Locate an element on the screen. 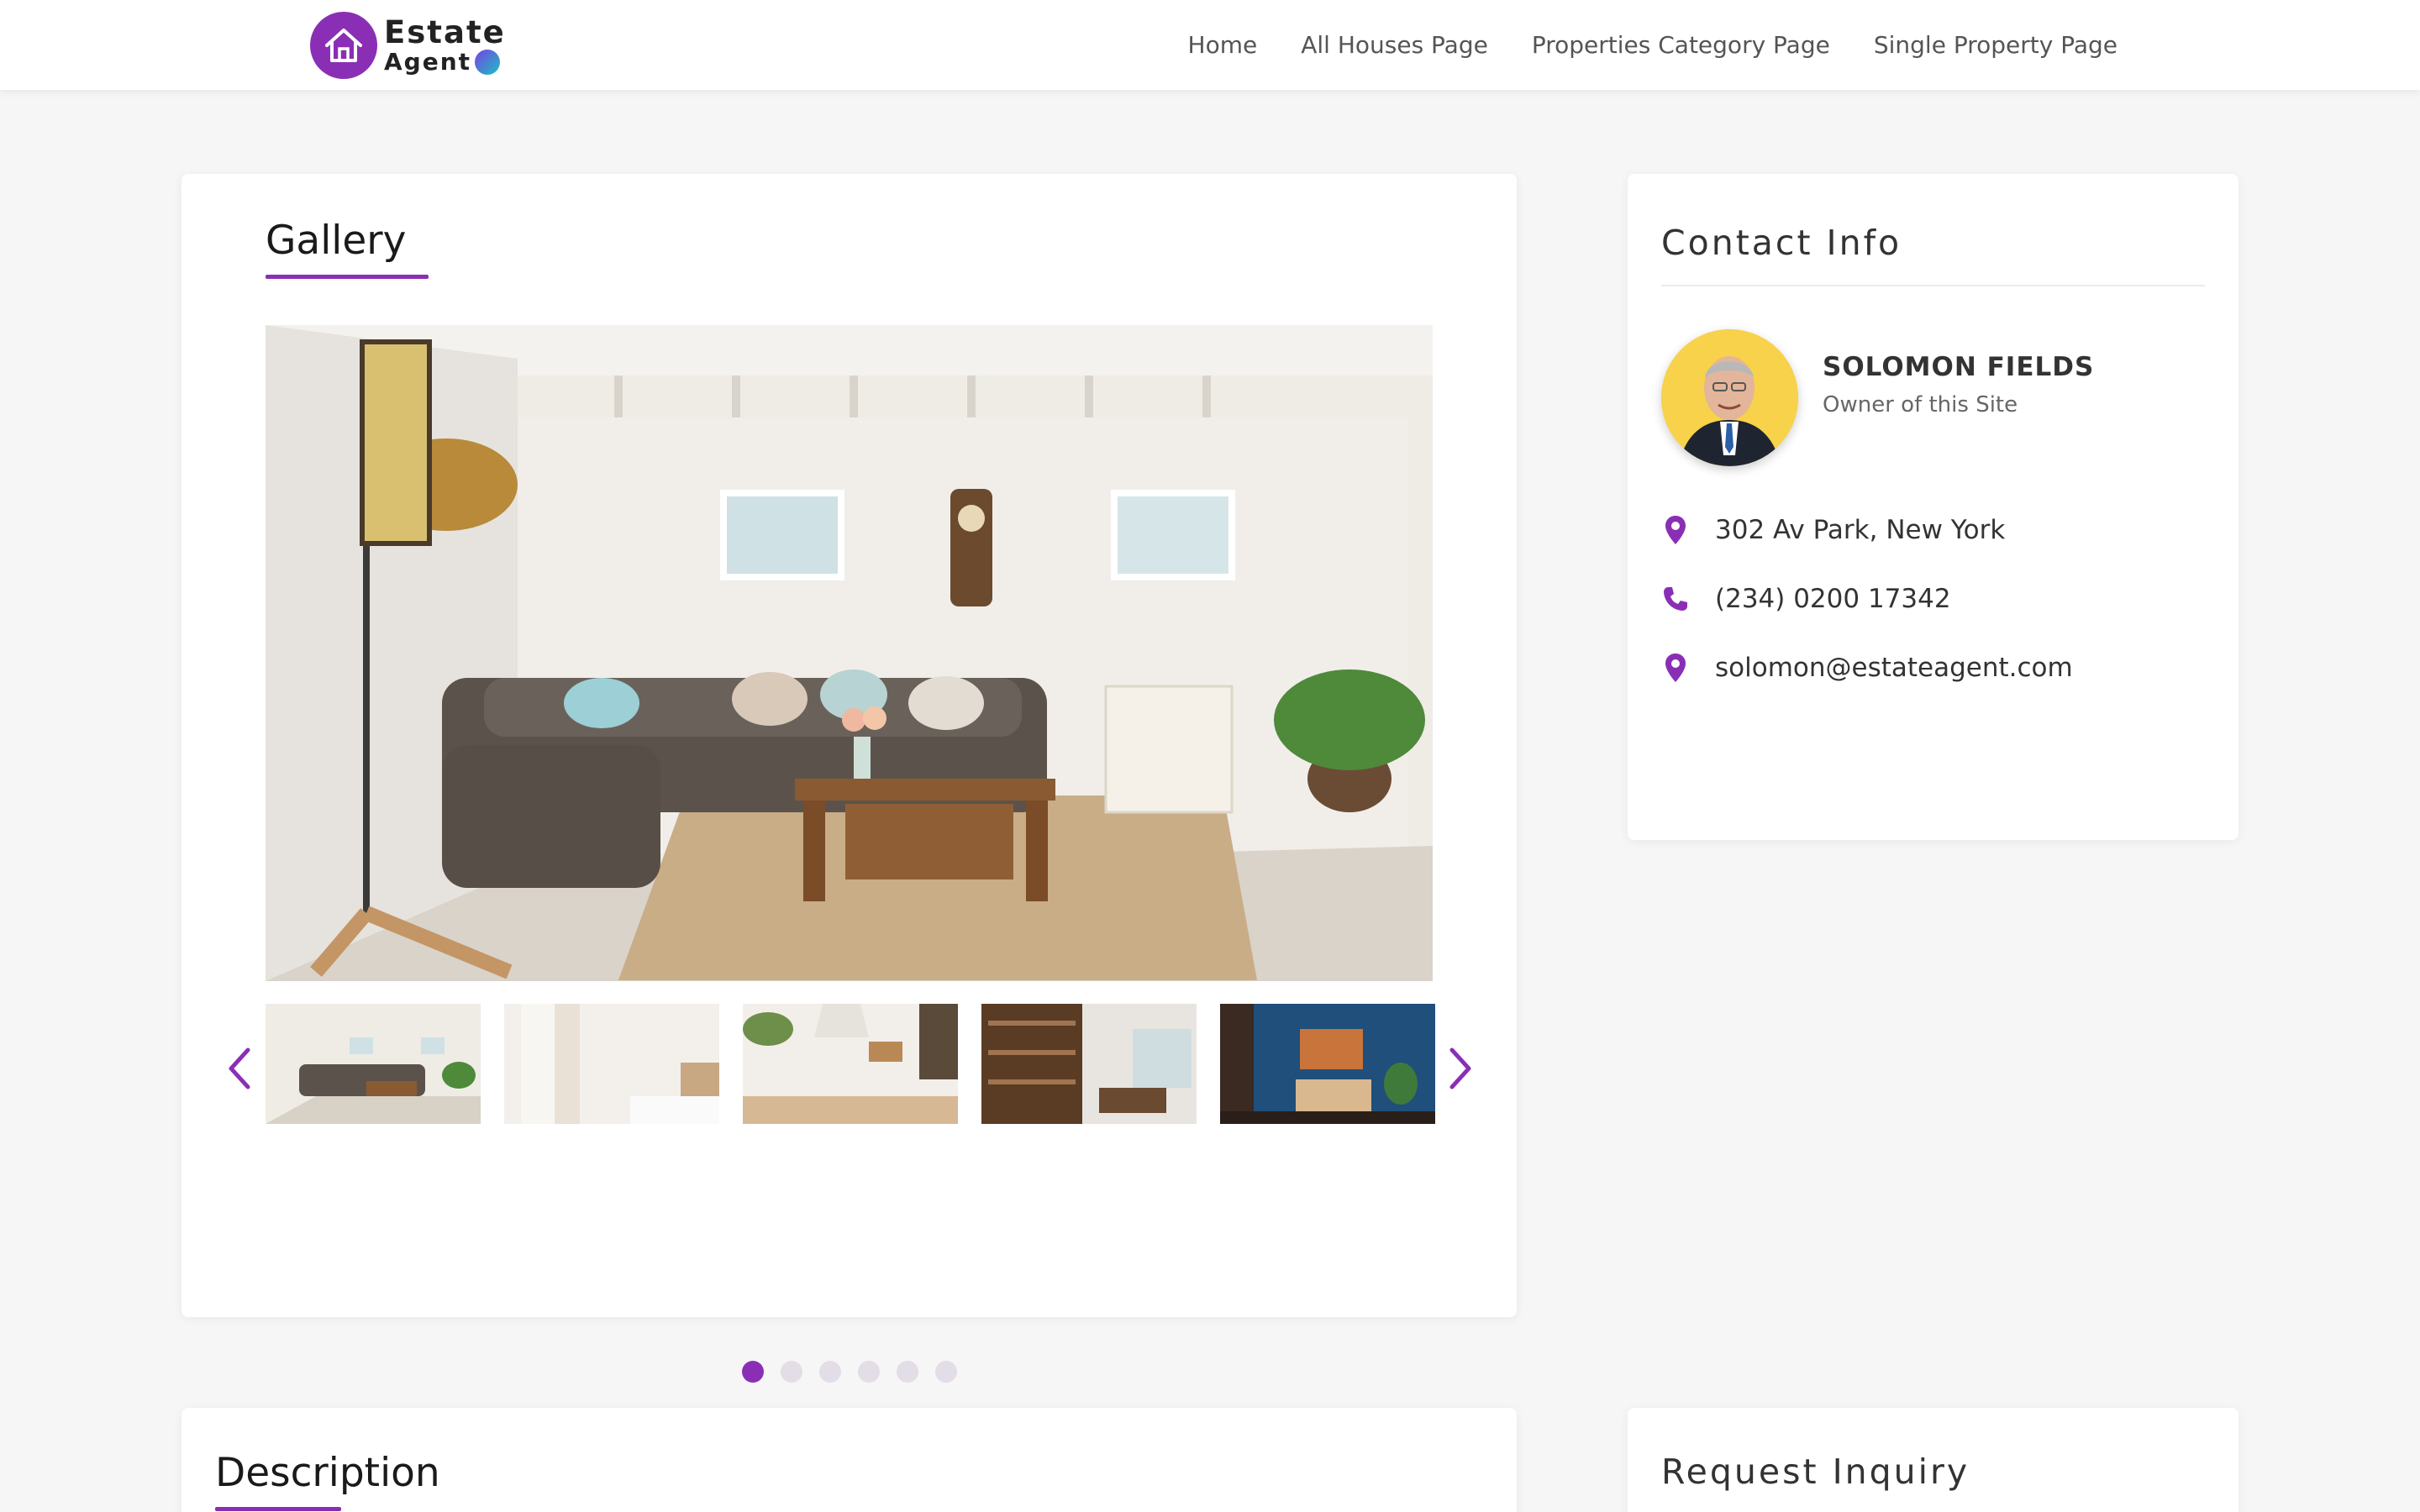 The height and width of the screenshot is (1512, 2420). site-logo: Estate Agent is located at coordinates (408, 45).